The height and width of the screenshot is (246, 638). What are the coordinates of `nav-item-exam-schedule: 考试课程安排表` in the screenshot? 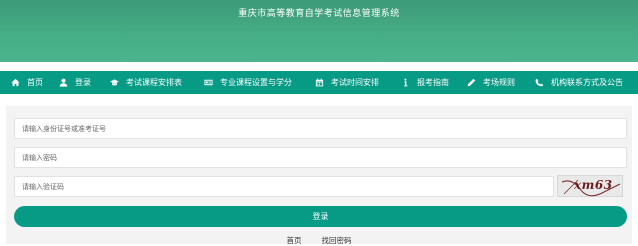 It's located at (156, 82).